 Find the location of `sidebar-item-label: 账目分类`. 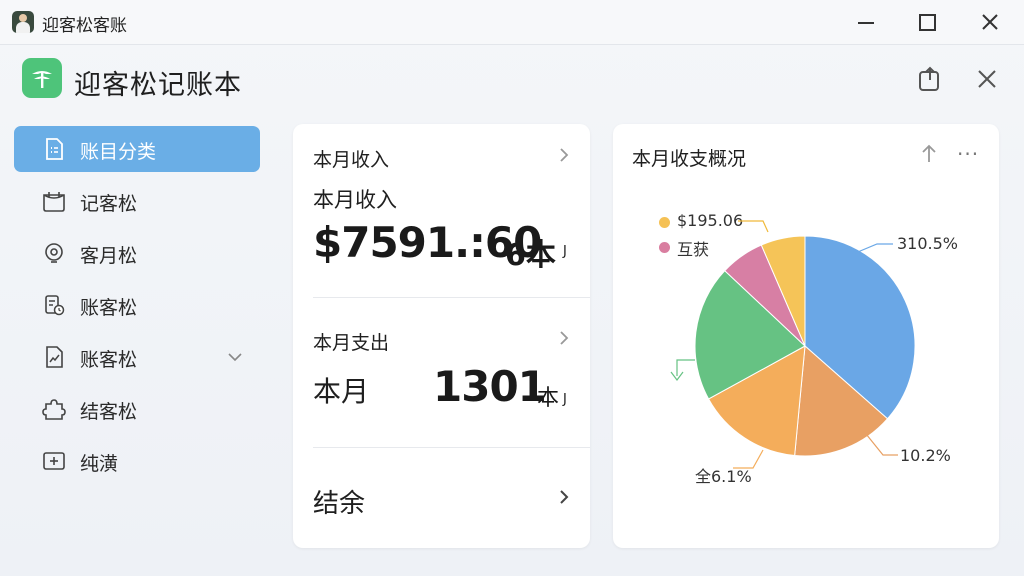

sidebar-item-label: 账目分类 is located at coordinates (118, 152).